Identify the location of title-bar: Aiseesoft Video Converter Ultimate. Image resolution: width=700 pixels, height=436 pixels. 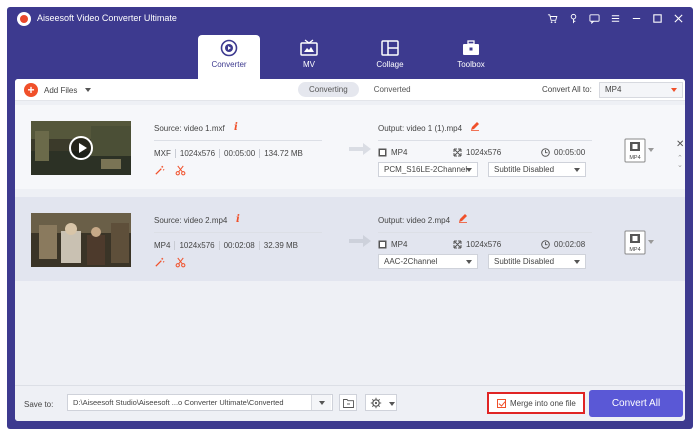
(350, 19).